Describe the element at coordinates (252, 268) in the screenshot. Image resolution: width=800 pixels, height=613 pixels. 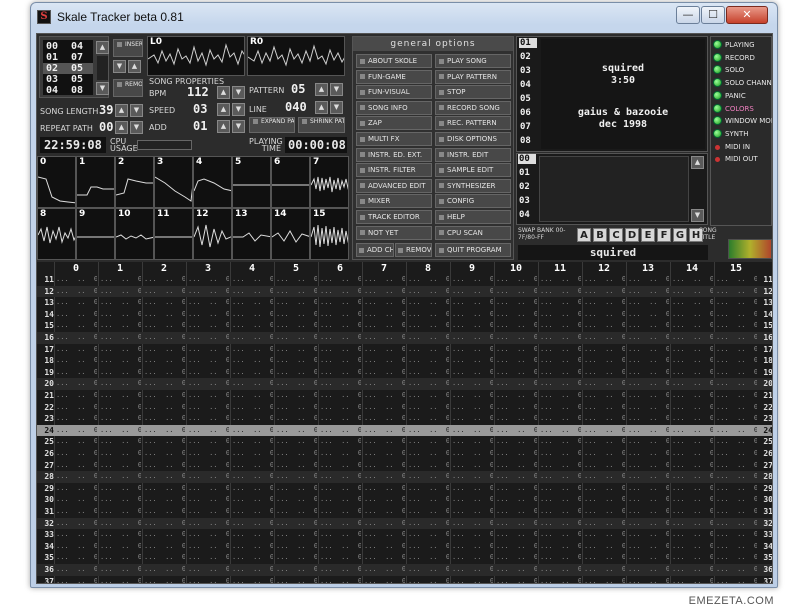
I see `channel-header: 4` at that location.